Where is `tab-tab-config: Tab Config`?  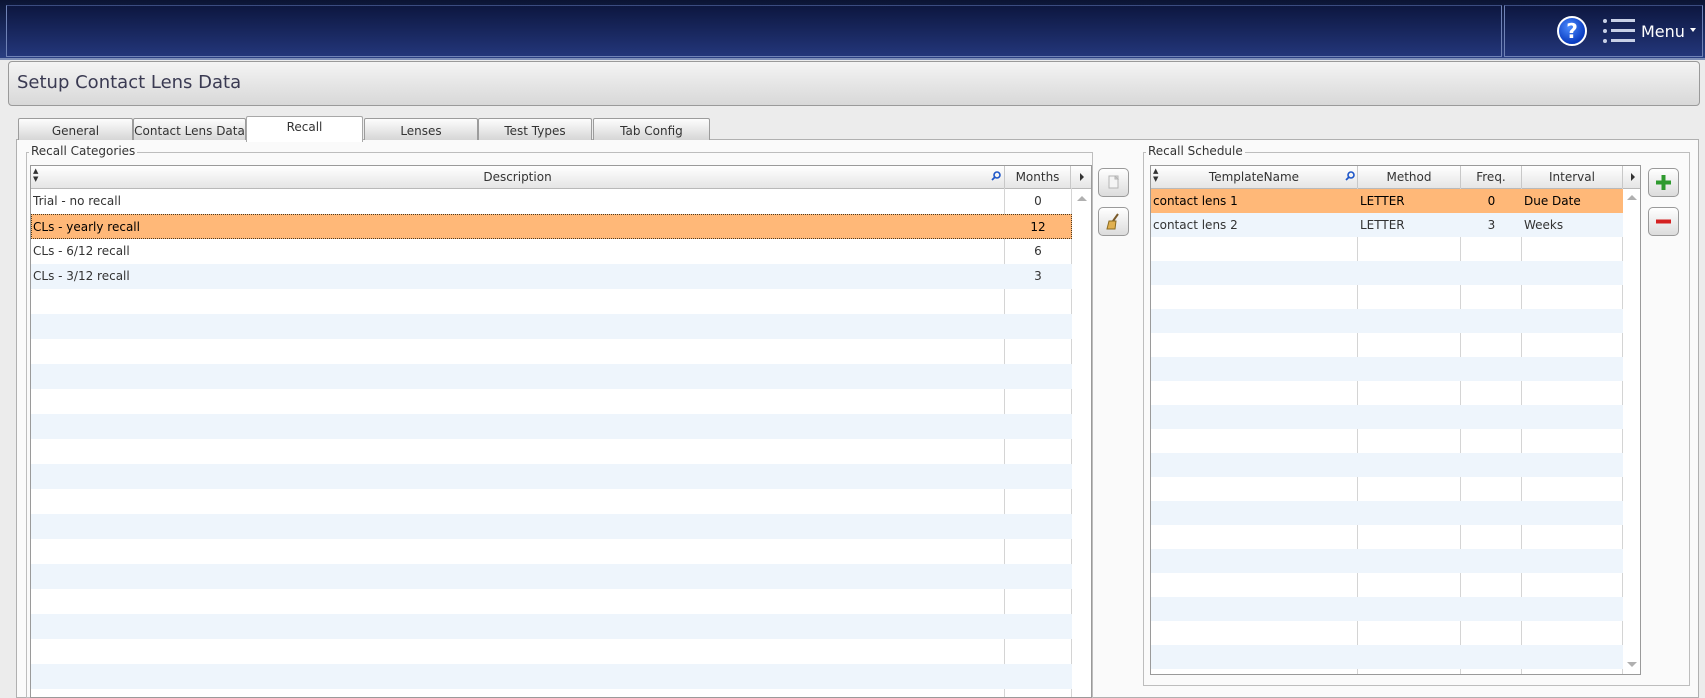 tab-tab-config: Tab Config is located at coordinates (651, 129).